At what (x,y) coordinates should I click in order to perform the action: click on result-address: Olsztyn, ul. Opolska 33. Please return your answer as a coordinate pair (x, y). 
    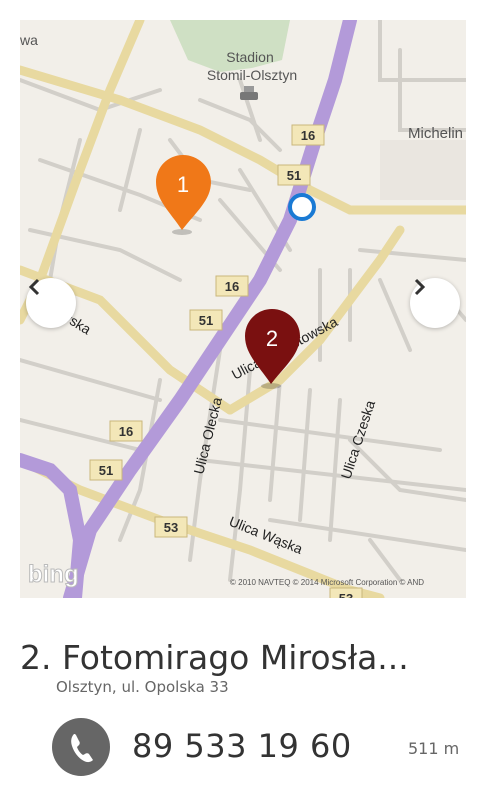
    Looking at the image, I should click on (142, 687).